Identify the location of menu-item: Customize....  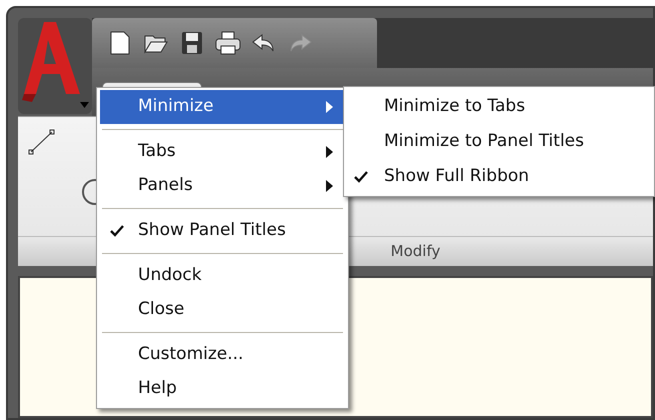
(222, 355).